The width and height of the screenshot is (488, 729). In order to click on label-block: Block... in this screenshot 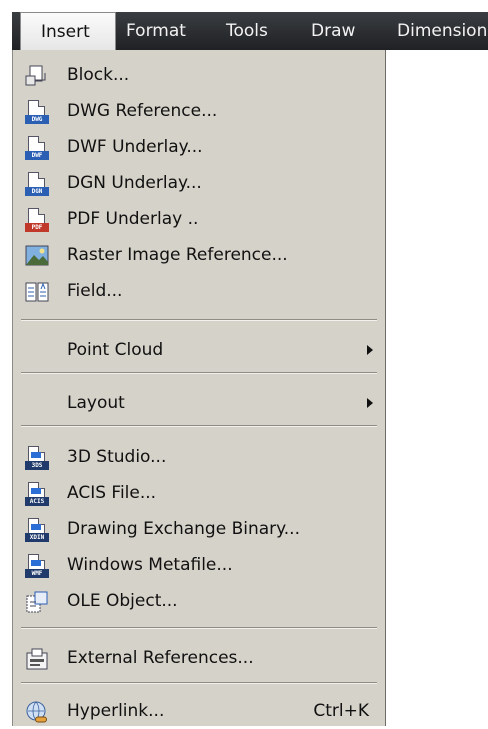, I will do `click(98, 75)`.